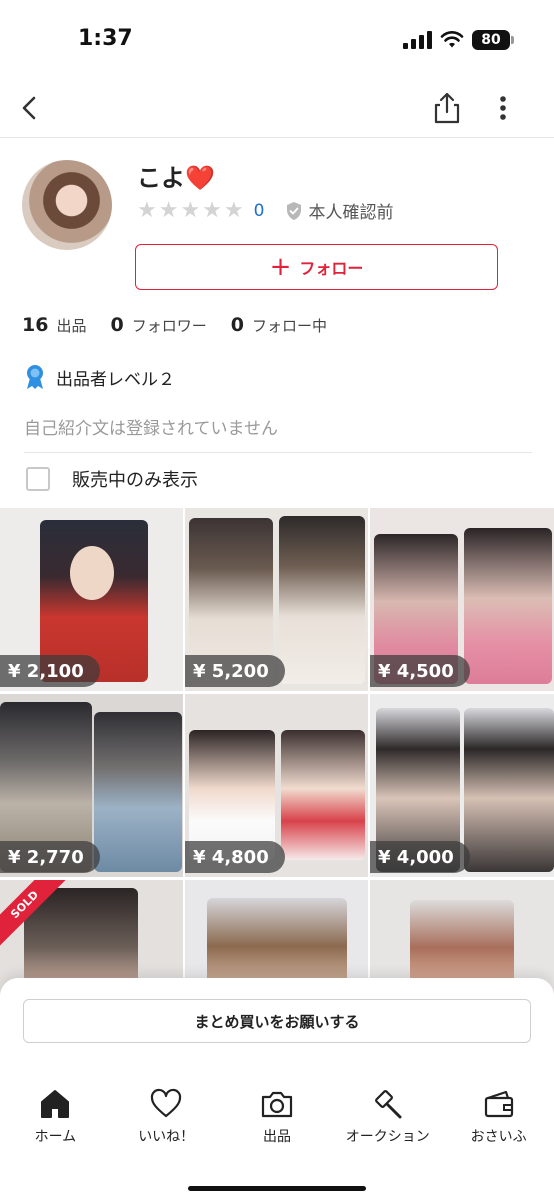 Image resolution: width=554 pixels, height=1200 pixels. What do you see at coordinates (35, 377) in the screenshot?
I see `medal-icon` at bounding box center [35, 377].